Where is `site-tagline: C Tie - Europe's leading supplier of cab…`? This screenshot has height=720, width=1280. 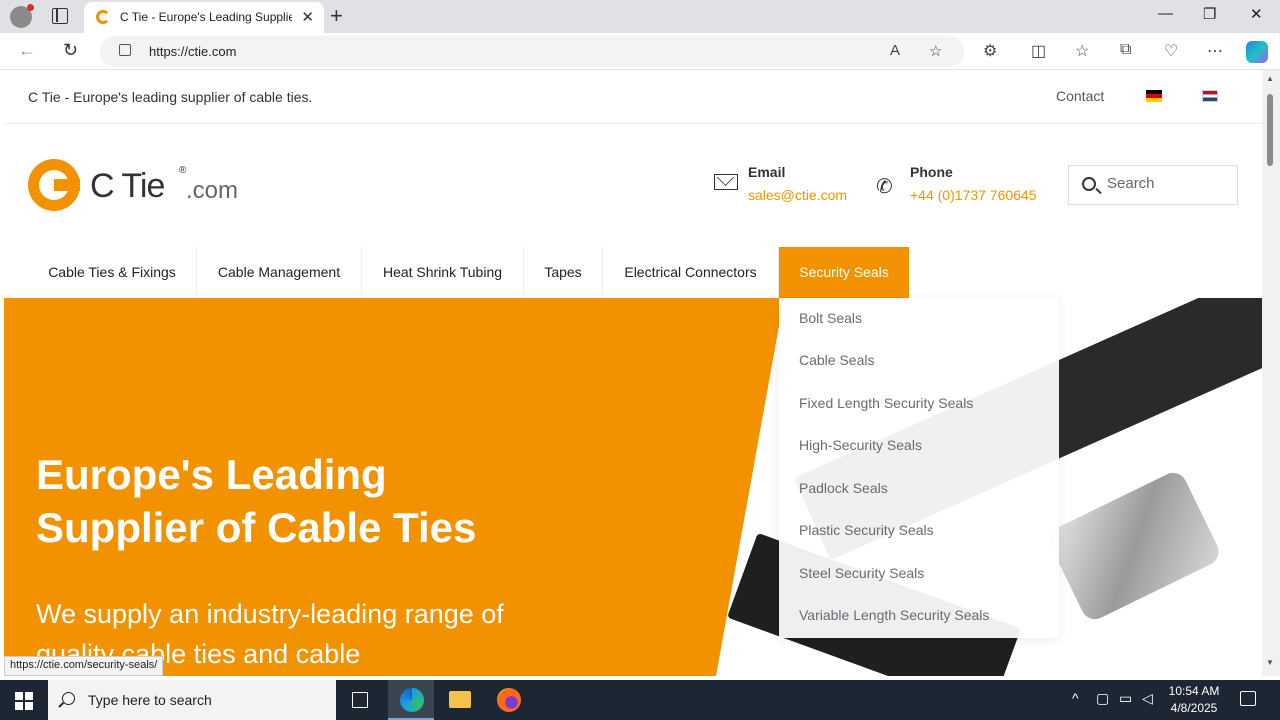
site-tagline: C Tie - Europe's leading supplier of cab… is located at coordinates (170, 97).